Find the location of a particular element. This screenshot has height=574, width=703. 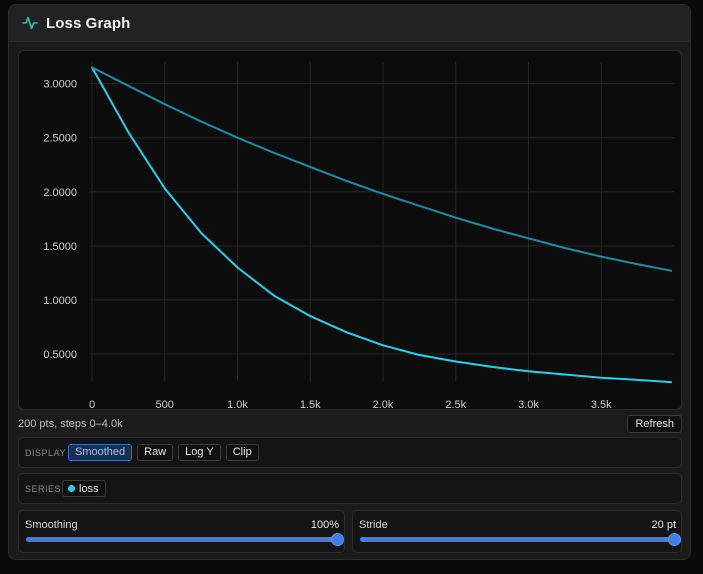

panel-title: Loss Graph is located at coordinates (88, 23).